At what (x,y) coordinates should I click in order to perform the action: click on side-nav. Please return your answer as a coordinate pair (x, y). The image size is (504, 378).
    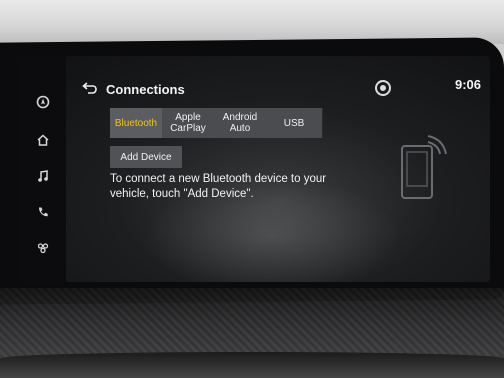
    Looking at the image, I should click on (44, 169).